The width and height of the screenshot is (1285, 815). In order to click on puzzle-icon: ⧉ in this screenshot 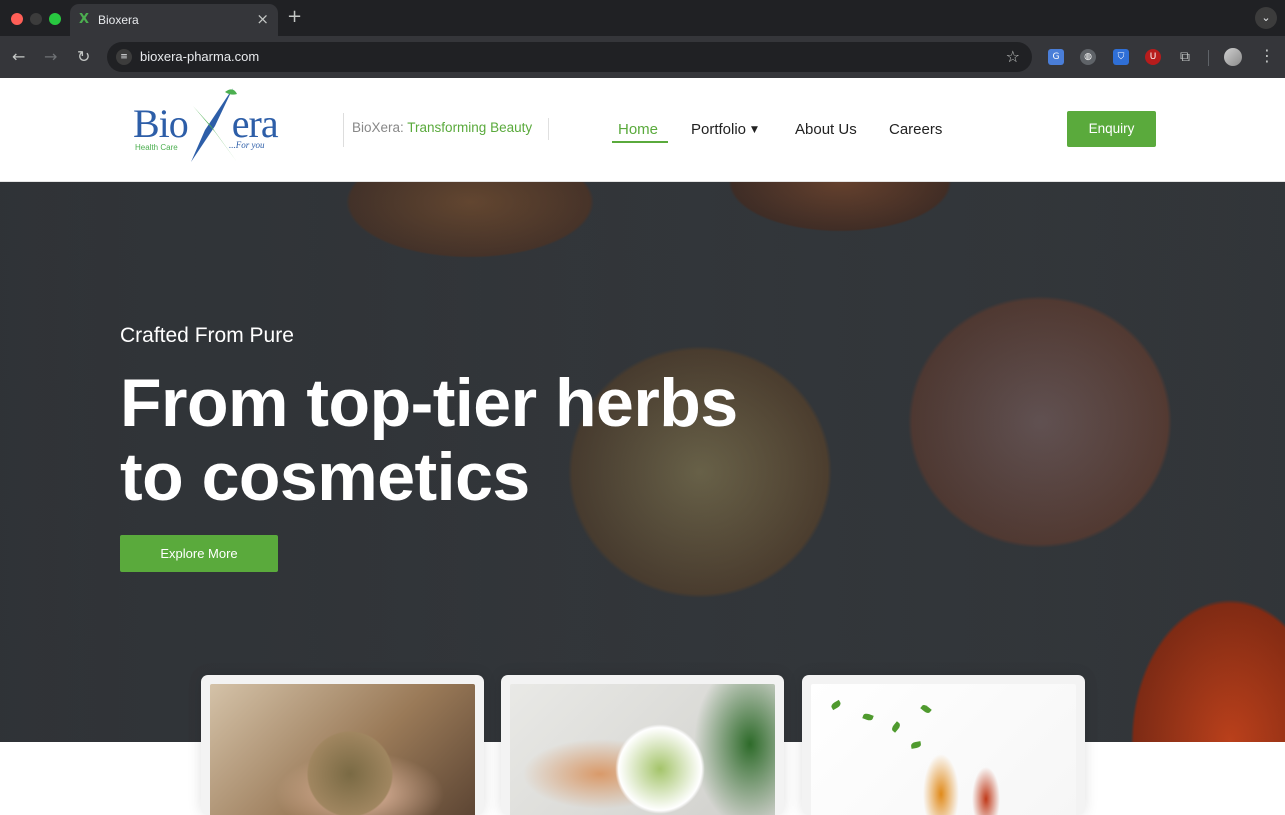, I will do `click(1185, 57)`.